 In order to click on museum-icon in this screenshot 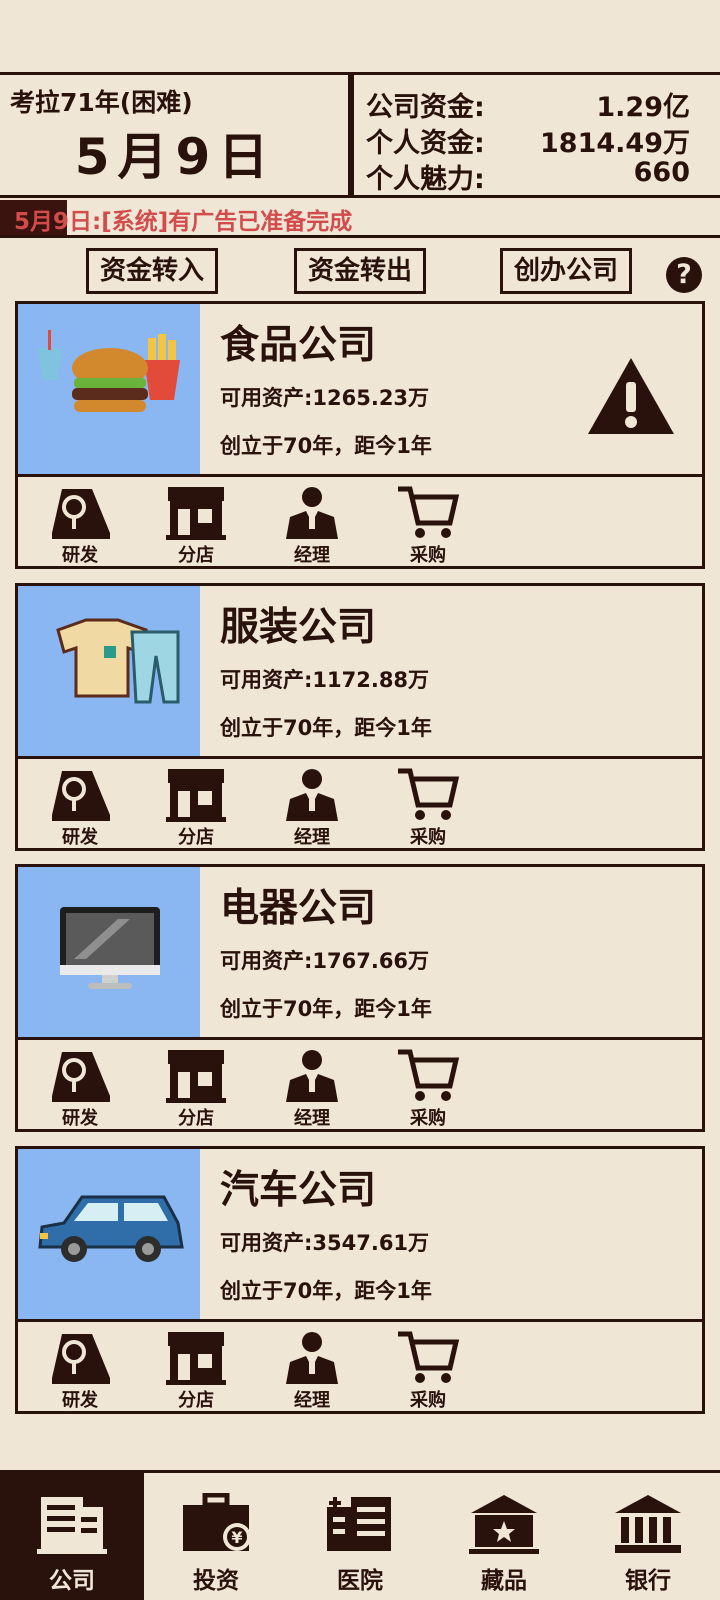, I will do `click(504, 1524)`.